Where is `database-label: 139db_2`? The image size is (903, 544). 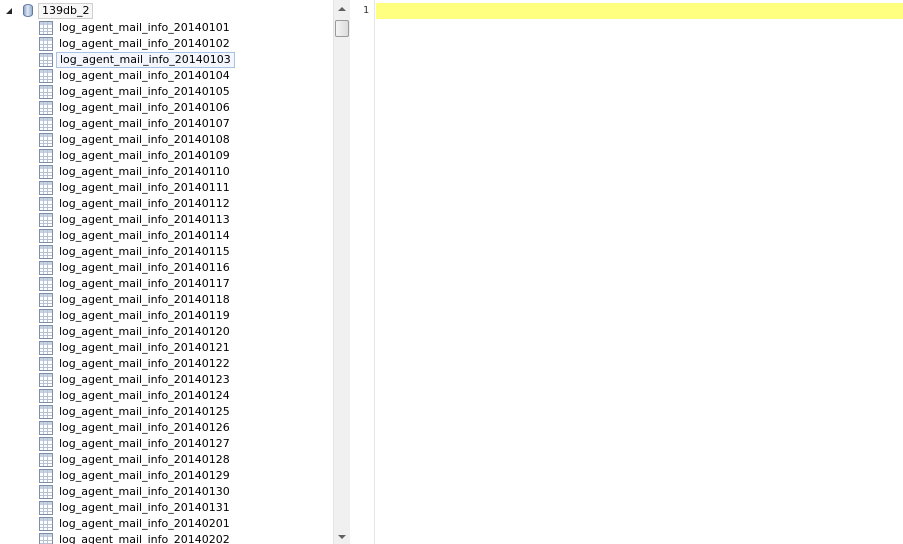
database-label: 139db_2 is located at coordinates (66, 11).